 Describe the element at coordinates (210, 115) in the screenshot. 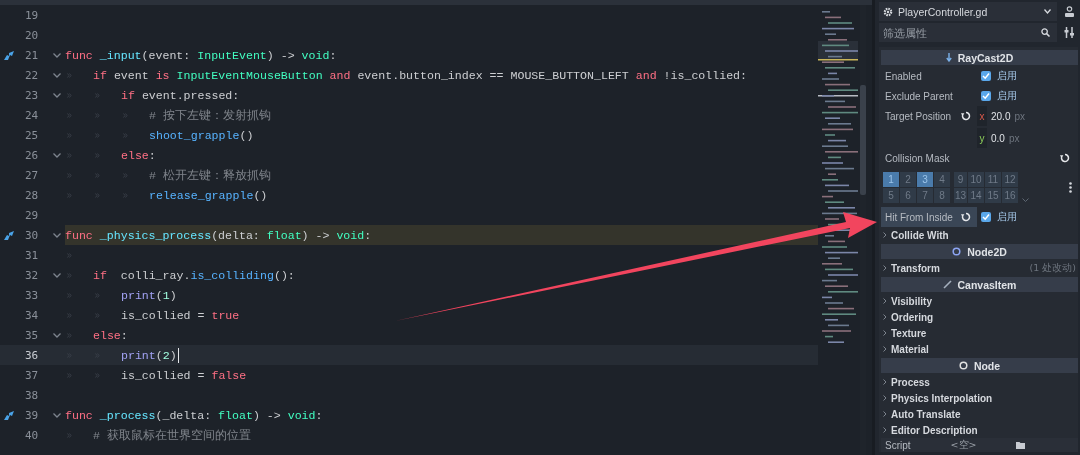

I see `code-line: # 按下左键：发射抓钩` at that location.